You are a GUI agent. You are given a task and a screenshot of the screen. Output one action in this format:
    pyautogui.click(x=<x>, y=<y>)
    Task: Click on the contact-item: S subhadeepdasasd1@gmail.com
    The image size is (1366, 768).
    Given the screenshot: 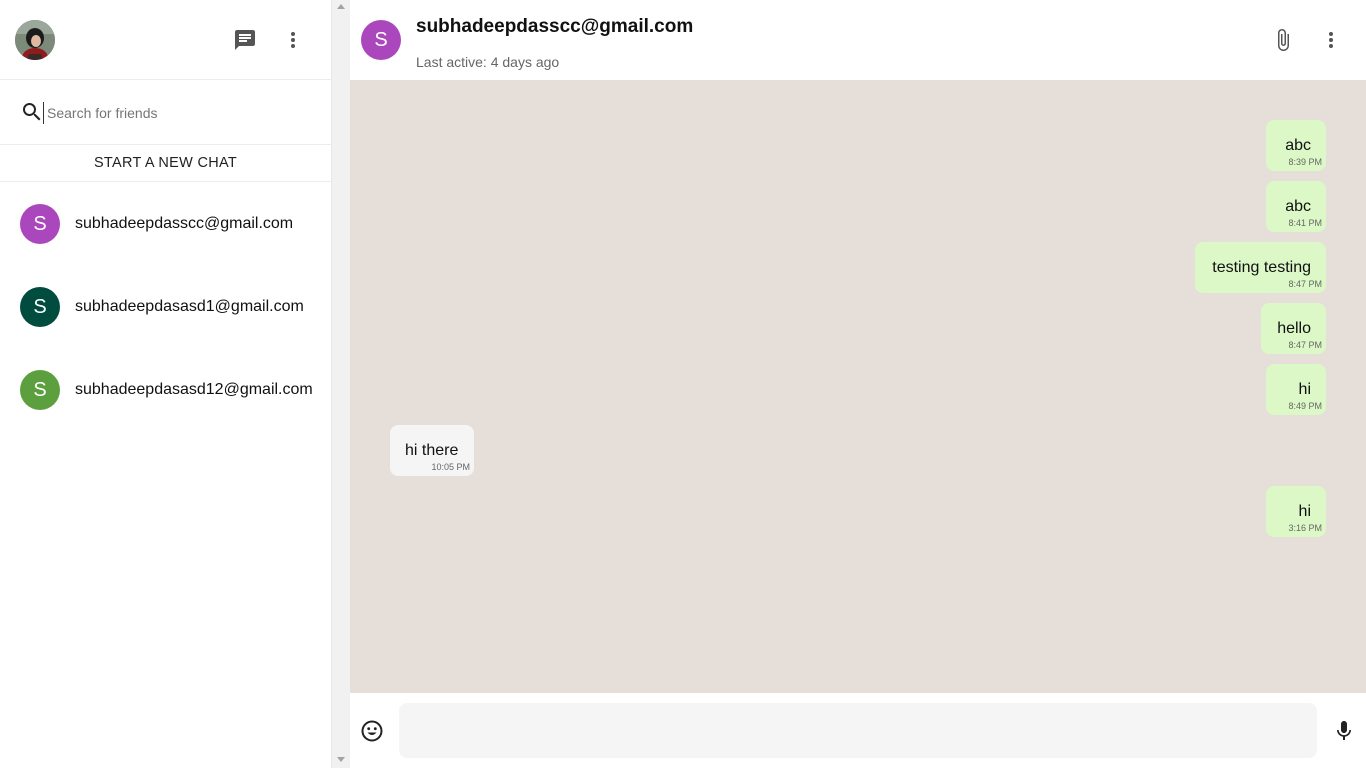 What is the action you would take?
    pyautogui.click(x=165, y=306)
    